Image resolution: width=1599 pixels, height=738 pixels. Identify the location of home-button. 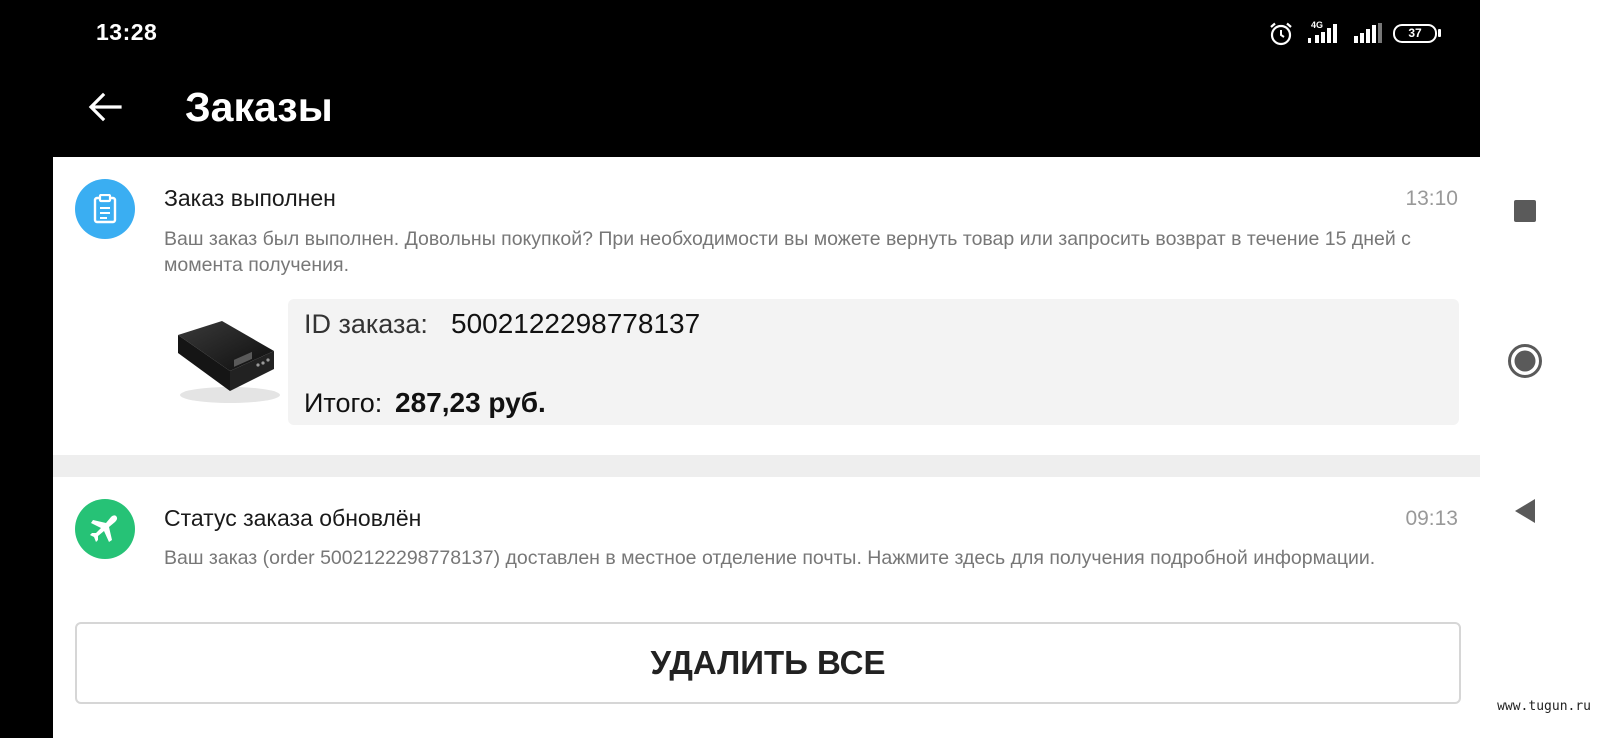
(1525, 361).